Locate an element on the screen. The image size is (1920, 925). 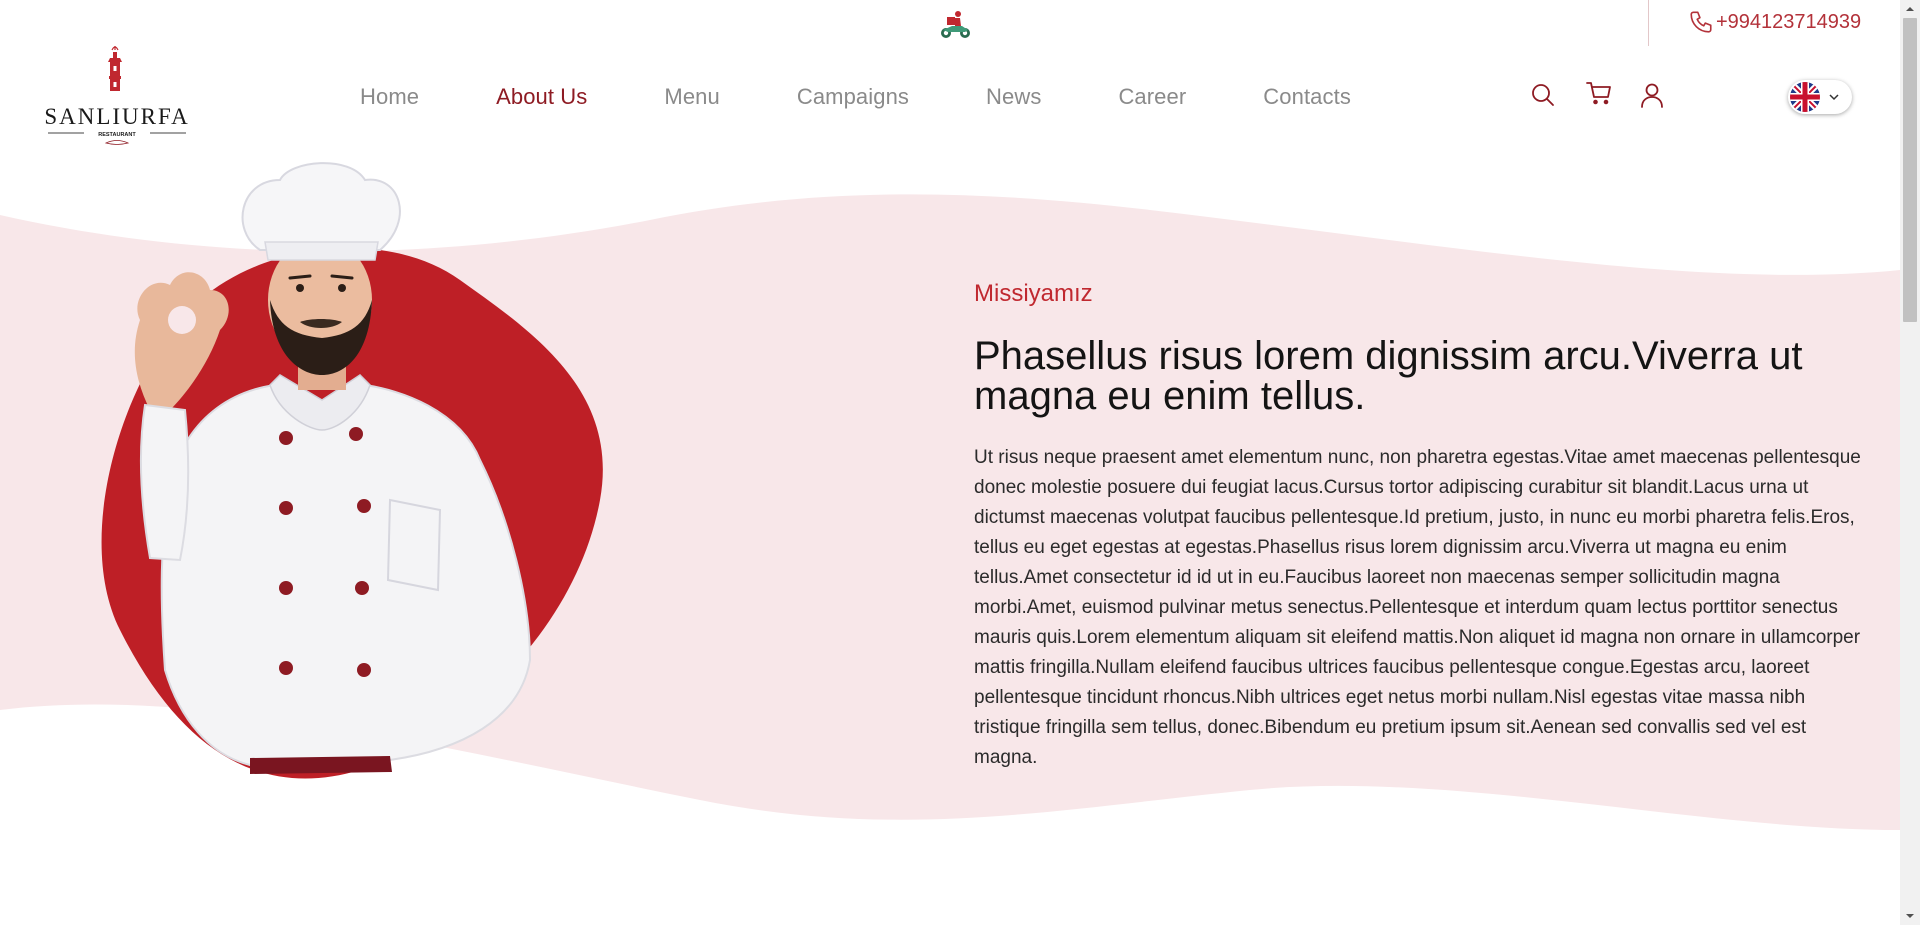
nav-menu: Menu is located at coordinates (691, 97).